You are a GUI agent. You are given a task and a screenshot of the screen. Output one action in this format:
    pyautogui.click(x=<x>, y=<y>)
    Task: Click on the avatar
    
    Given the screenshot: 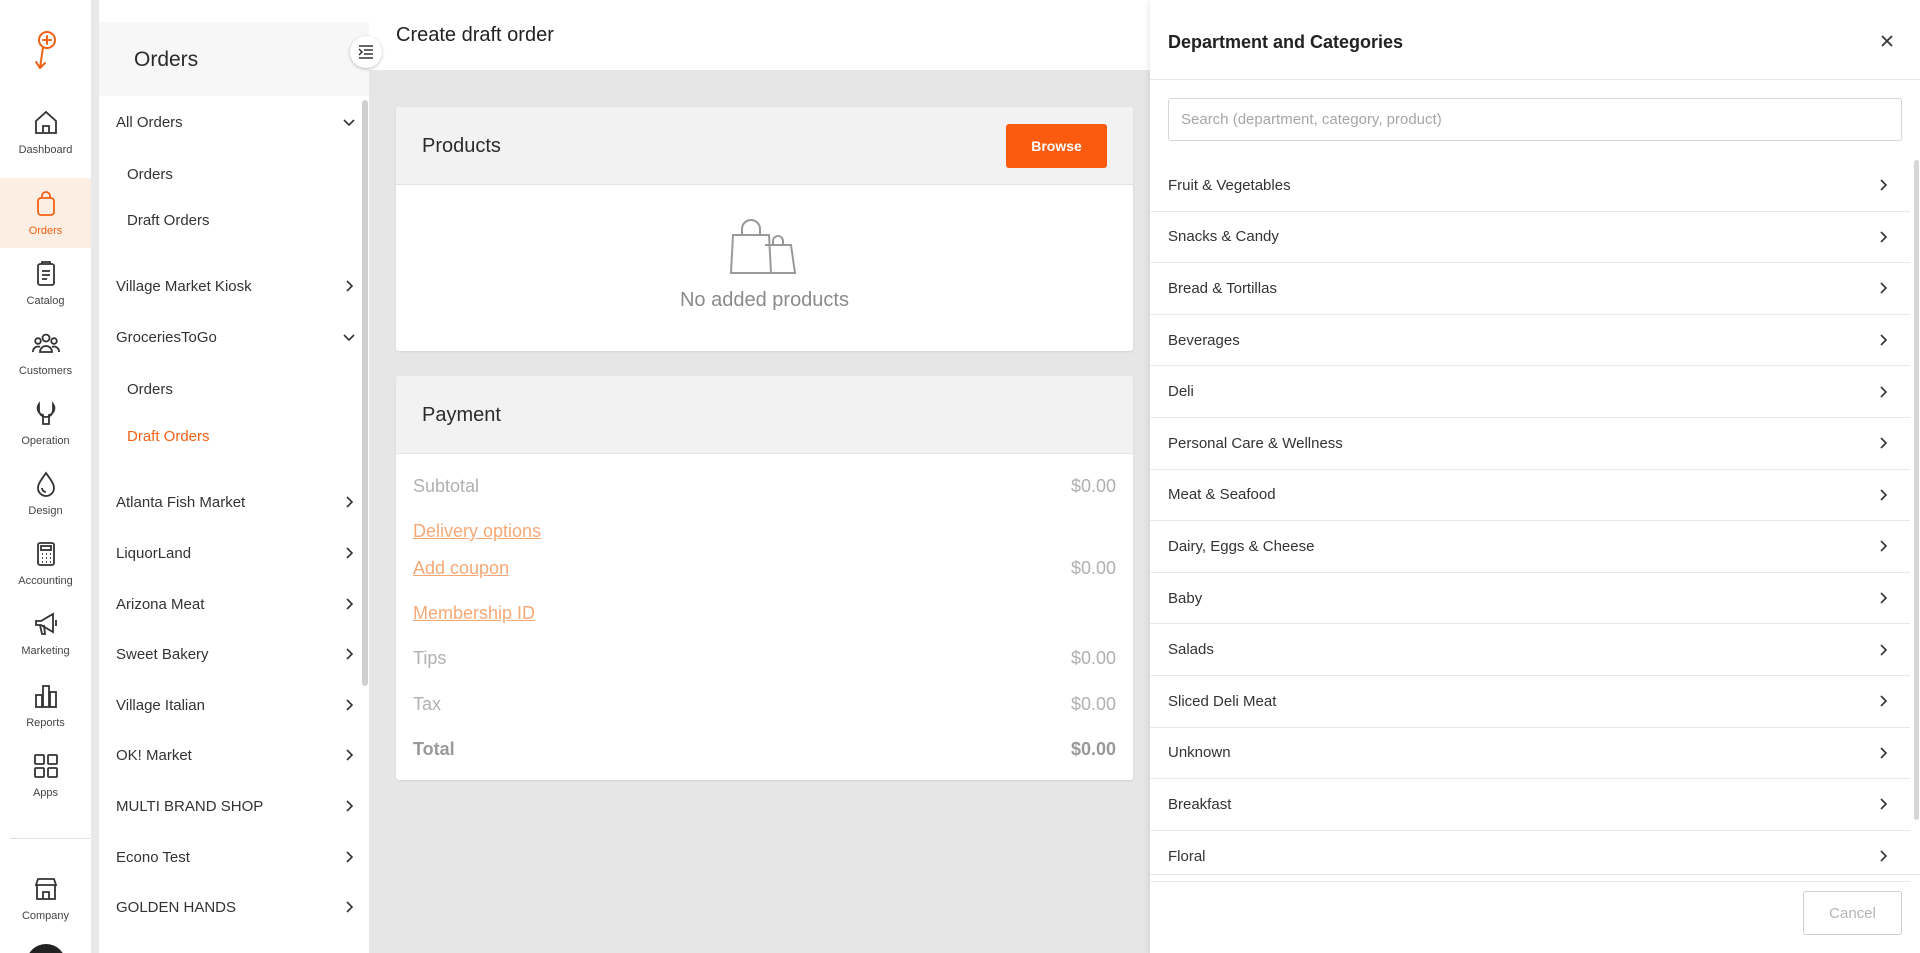 What is the action you would take?
    pyautogui.click(x=46, y=948)
    